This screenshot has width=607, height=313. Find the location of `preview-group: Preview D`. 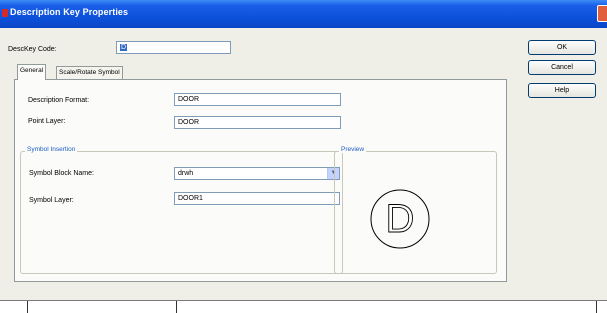

preview-group: Preview D is located at coordinates (415, 210).